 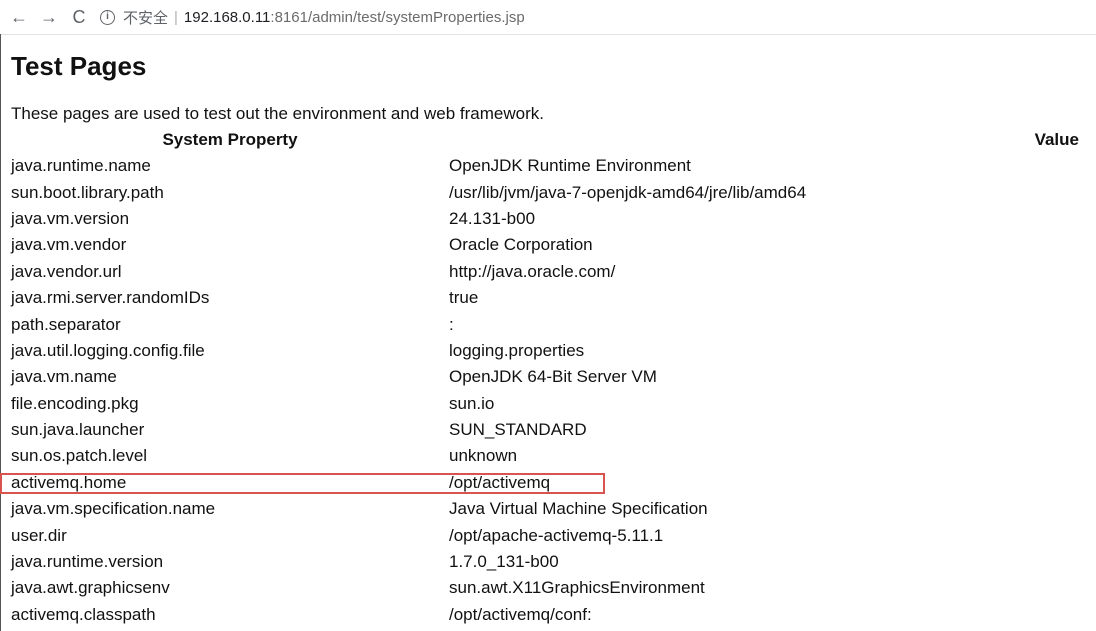 I want to click on property-name: java.runtime.name, so click(x=81, y=166).